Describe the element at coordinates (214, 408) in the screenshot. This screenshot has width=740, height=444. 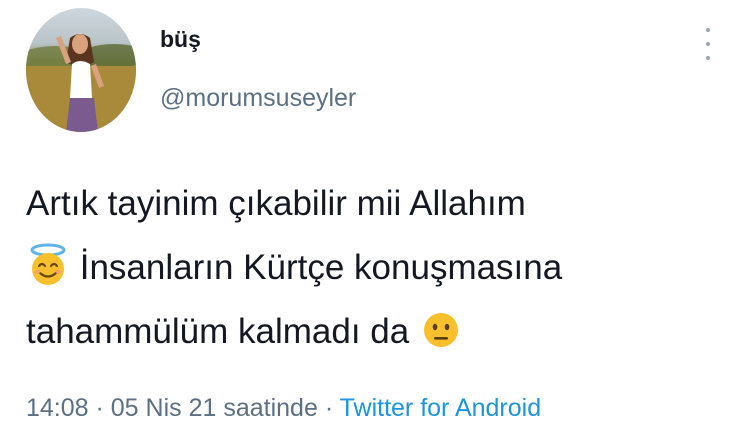
I see `tweet-date: 05 Nis 21 saatinde` at that location.